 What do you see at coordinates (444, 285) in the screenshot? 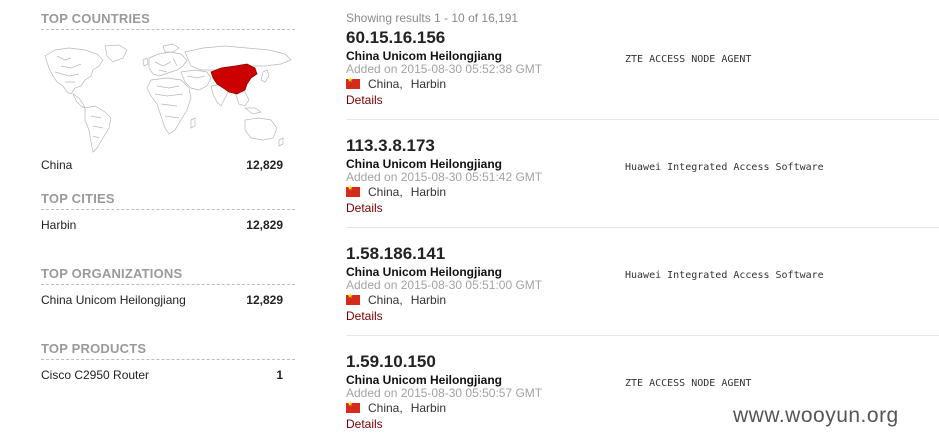
I see `result-added-date: Added on 2015-08-30 05:51:00 GMT` at bounding box center [444, 285].